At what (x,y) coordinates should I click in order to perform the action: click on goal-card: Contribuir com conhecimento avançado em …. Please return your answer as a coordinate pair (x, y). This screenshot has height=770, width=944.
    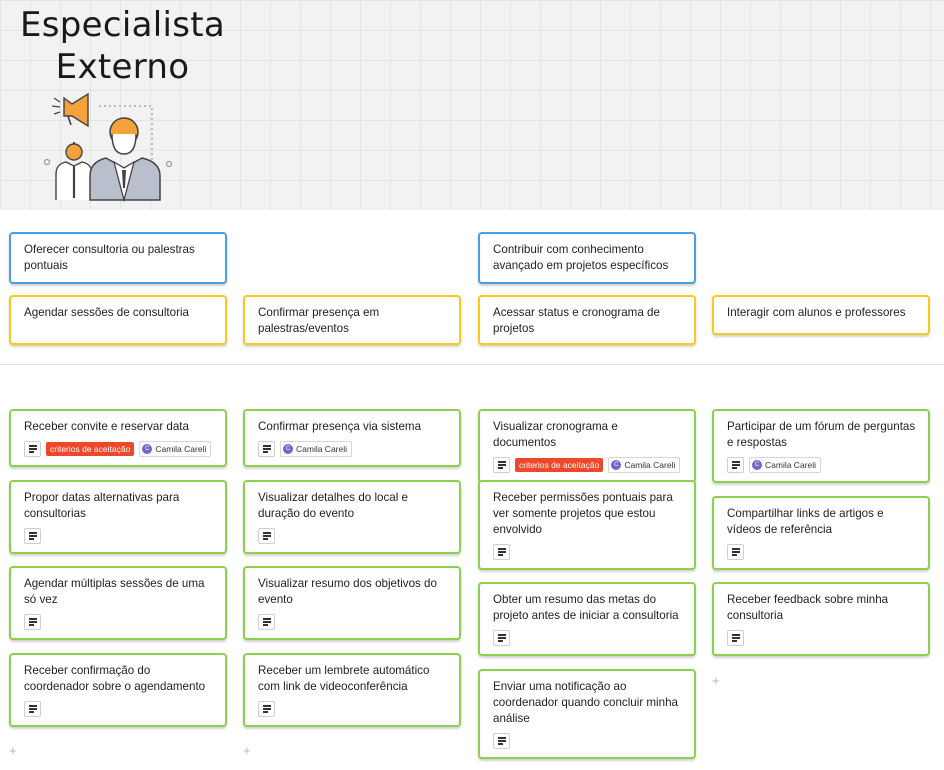
    Looking at the image, I should click on (587, 258).